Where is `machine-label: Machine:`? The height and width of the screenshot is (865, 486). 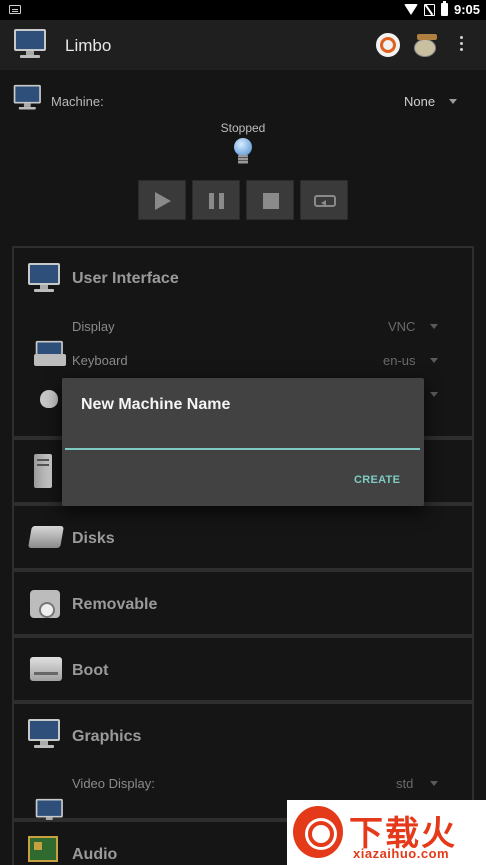
machine-label: Machine: is located at coordinates (77, 101).